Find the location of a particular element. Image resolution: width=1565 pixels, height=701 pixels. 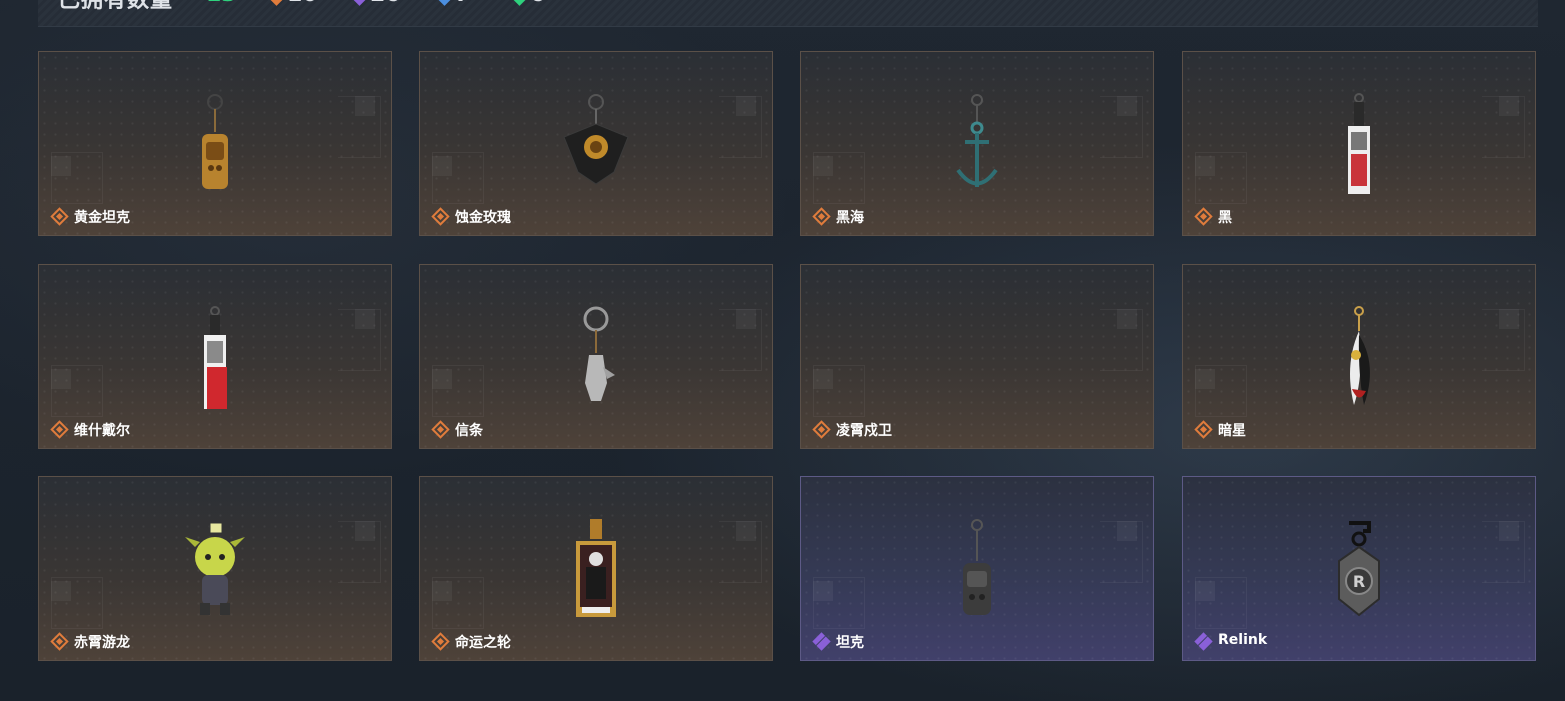

charm-name: 暗星 is located at coordinates (1232, 431).